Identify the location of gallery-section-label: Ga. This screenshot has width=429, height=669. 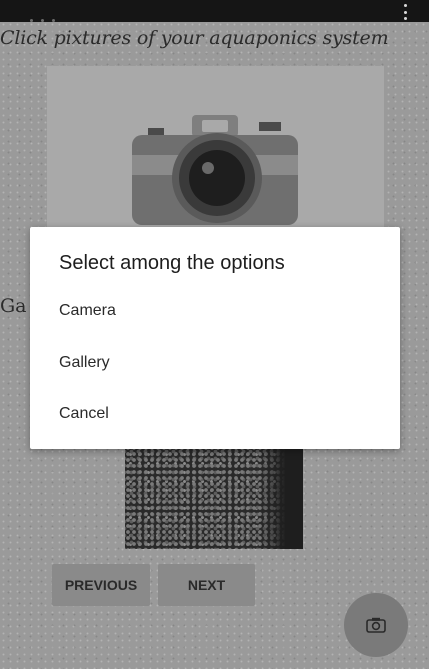
(13, 306).